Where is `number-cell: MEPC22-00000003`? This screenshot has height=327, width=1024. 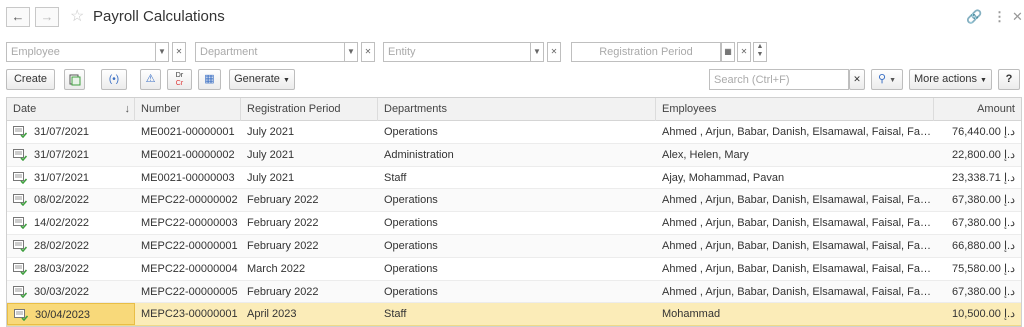 number-cell: MEPC22-00000003 is located at coordinates (188, 223).